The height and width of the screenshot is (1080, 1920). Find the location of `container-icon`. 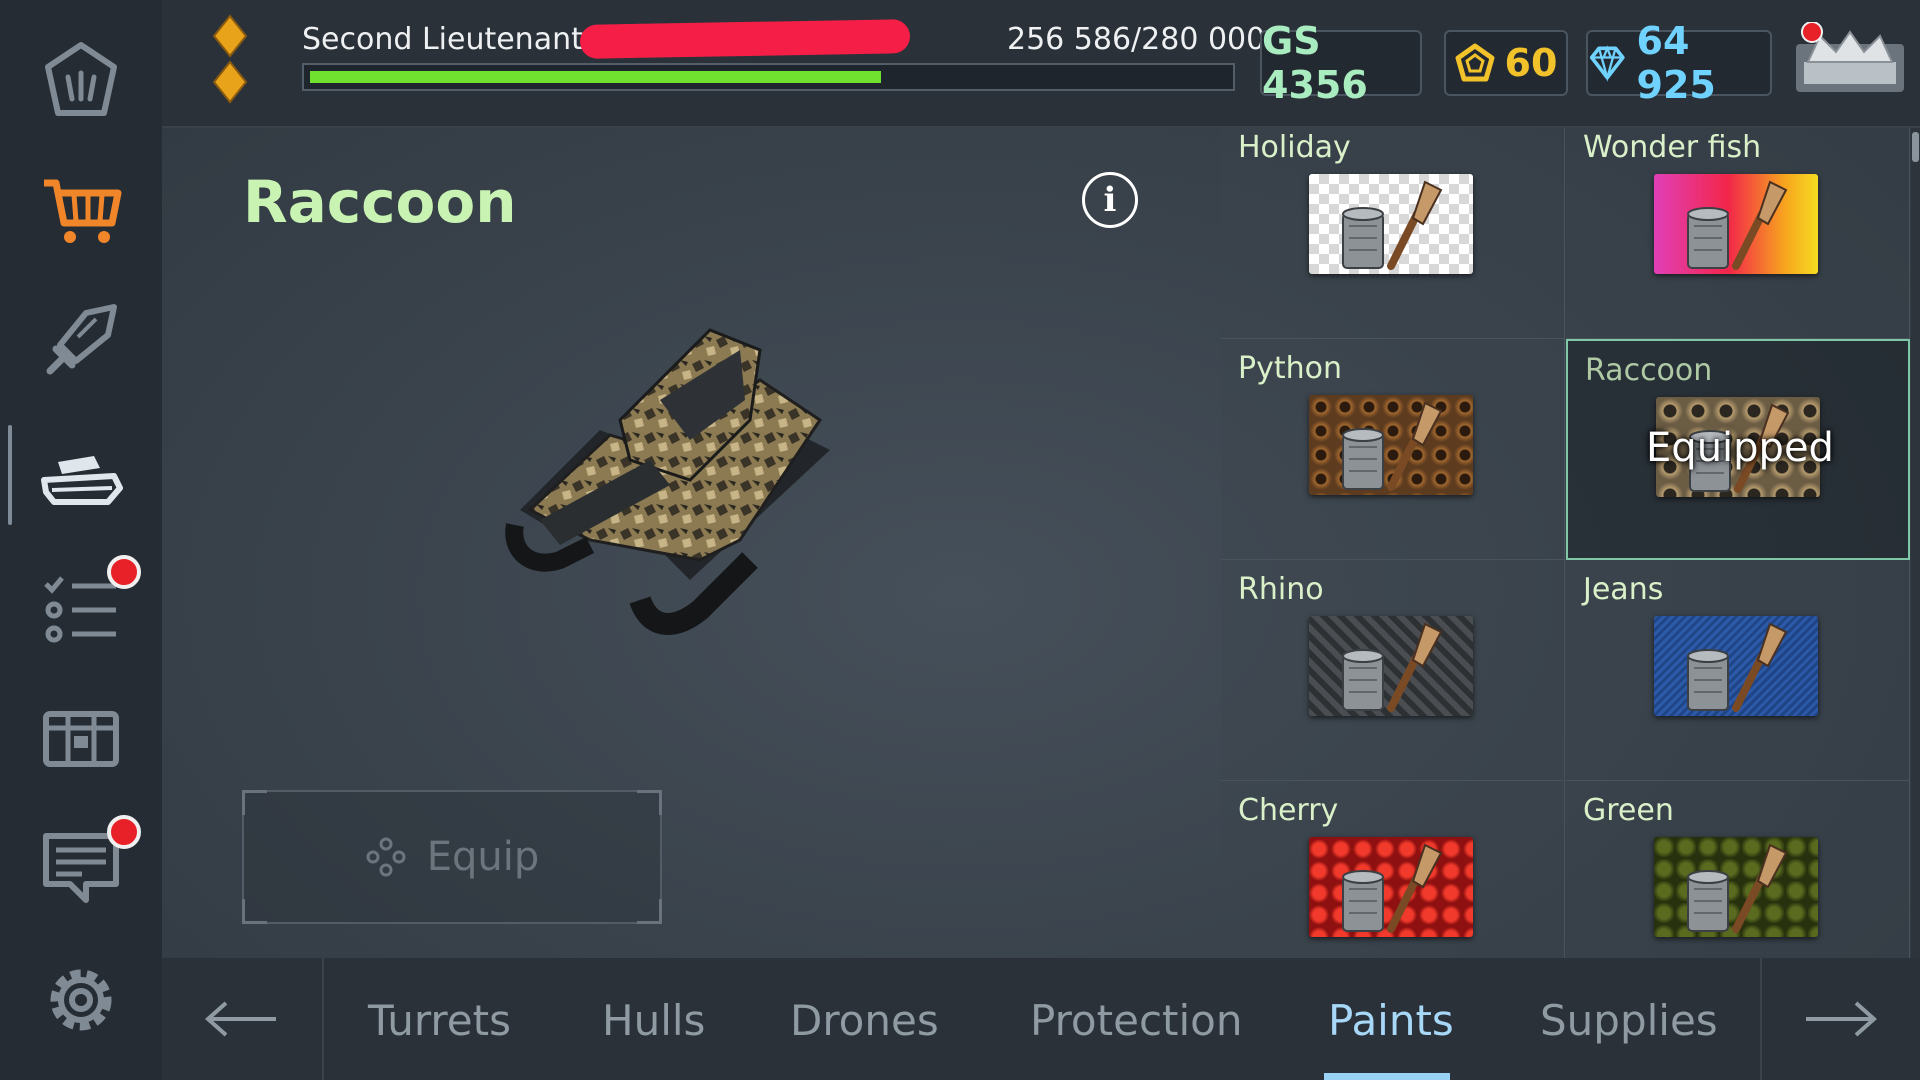

container-icon is located at coordinates (81, 739).